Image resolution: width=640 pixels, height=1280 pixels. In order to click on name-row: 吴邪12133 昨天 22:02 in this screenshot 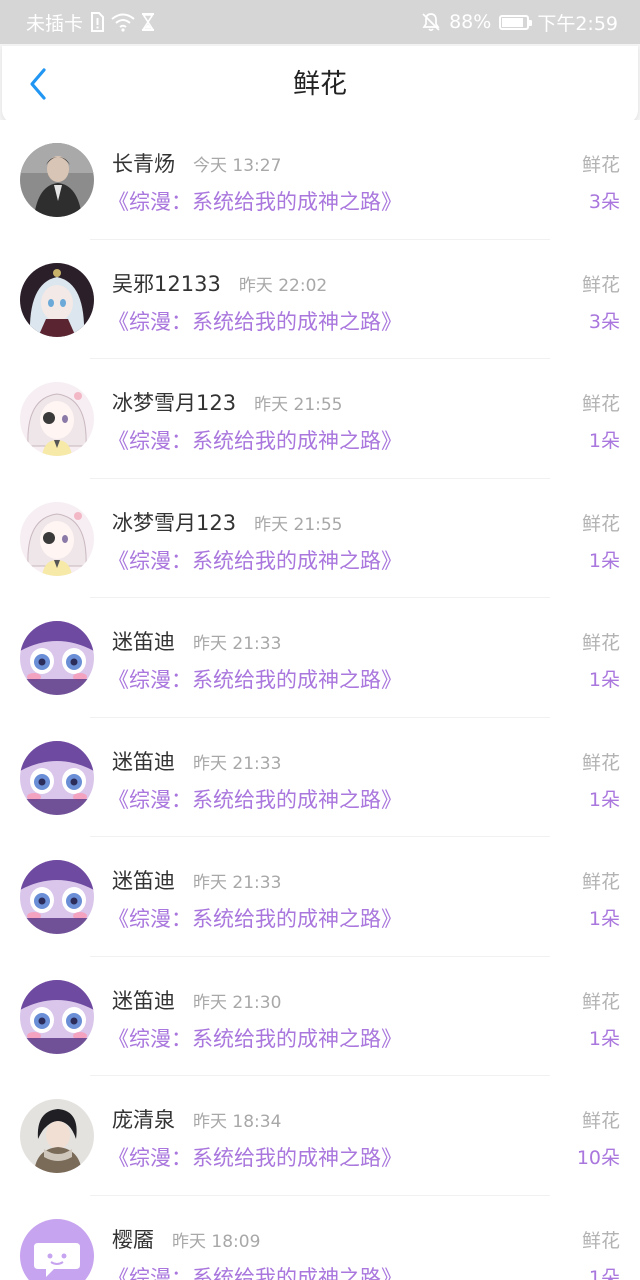, I will do `click(219, 283)`.